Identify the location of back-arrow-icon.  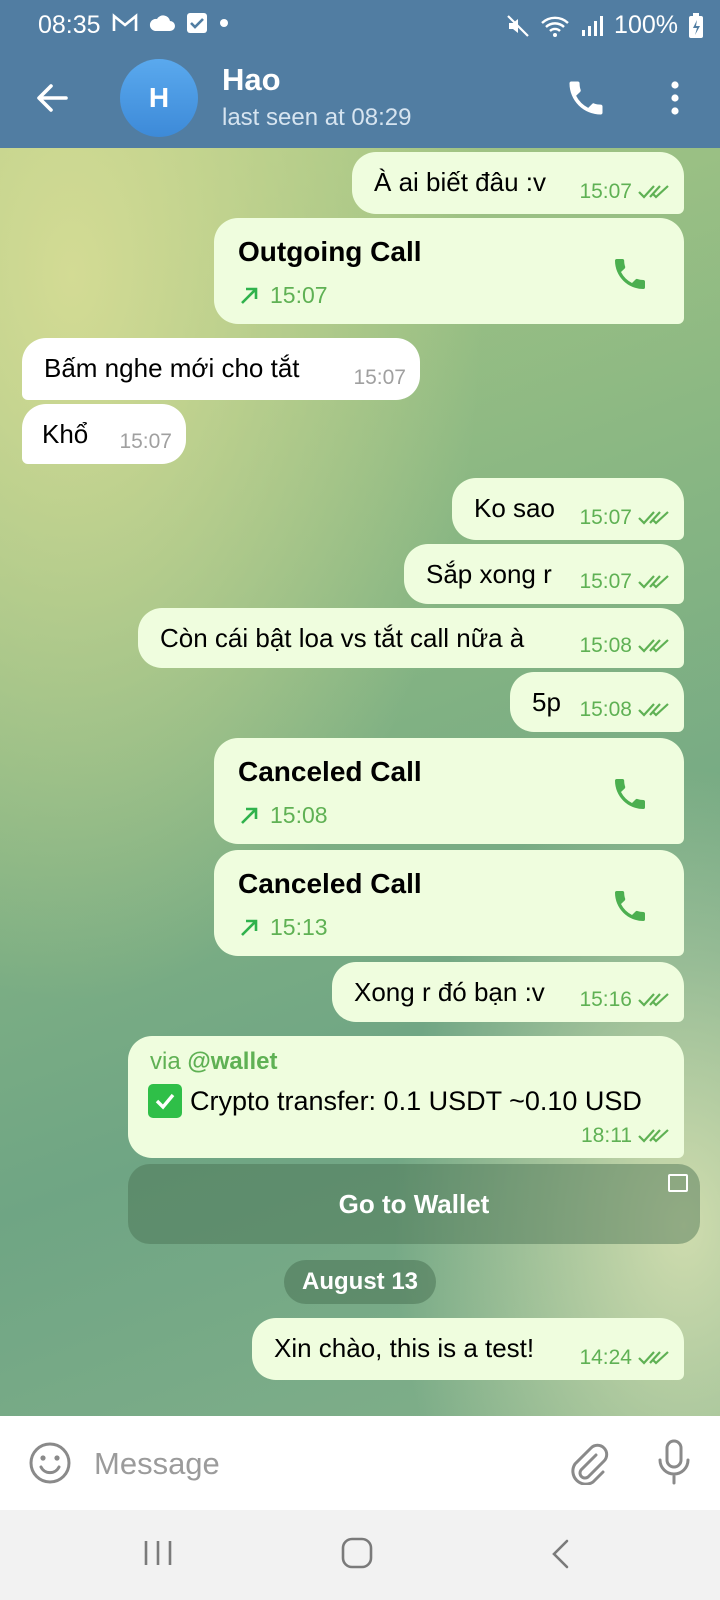
(52, 98).